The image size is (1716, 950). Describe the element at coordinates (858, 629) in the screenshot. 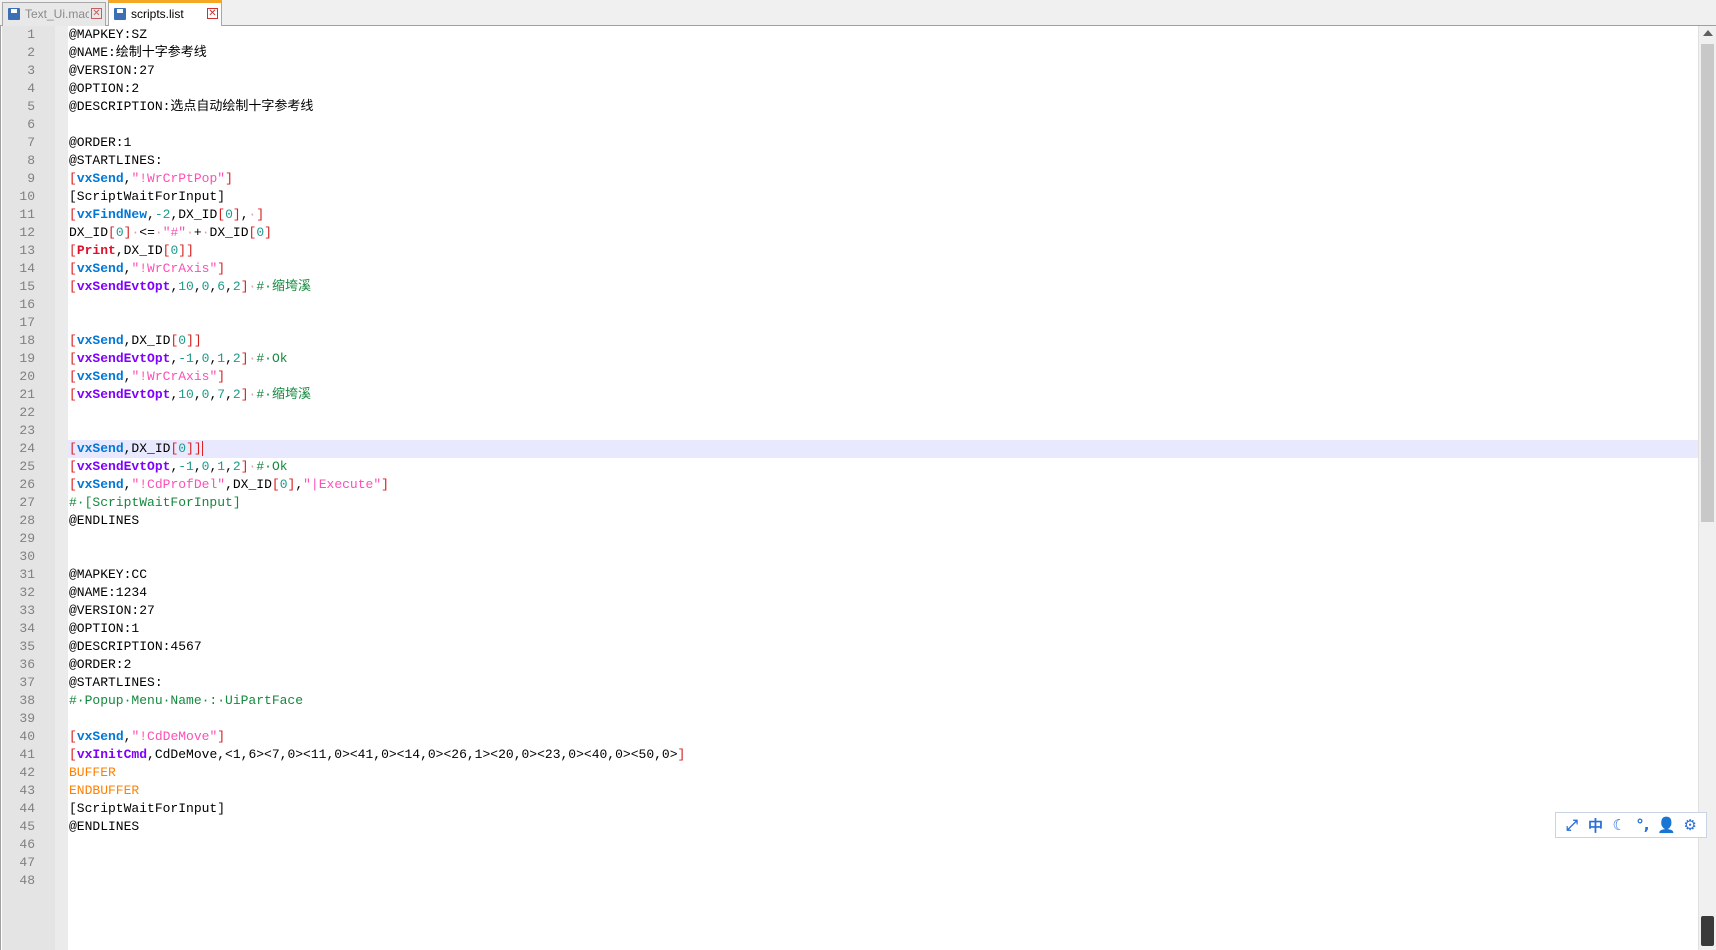

I see `code-line: 34 @OPTION:1` at that location.